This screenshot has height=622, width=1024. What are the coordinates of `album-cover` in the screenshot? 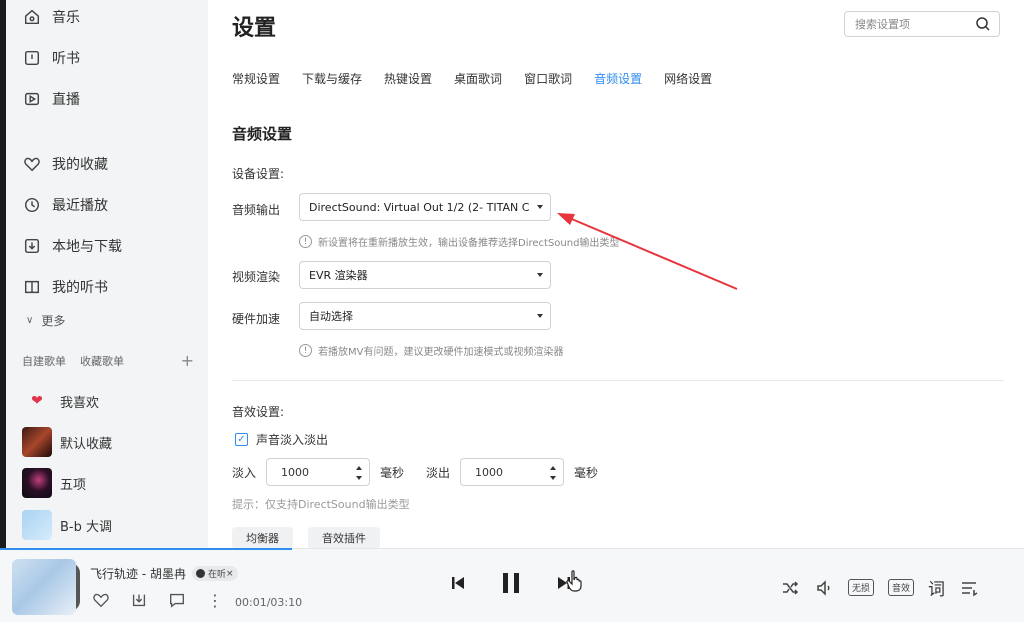 It's located at (44, 587).